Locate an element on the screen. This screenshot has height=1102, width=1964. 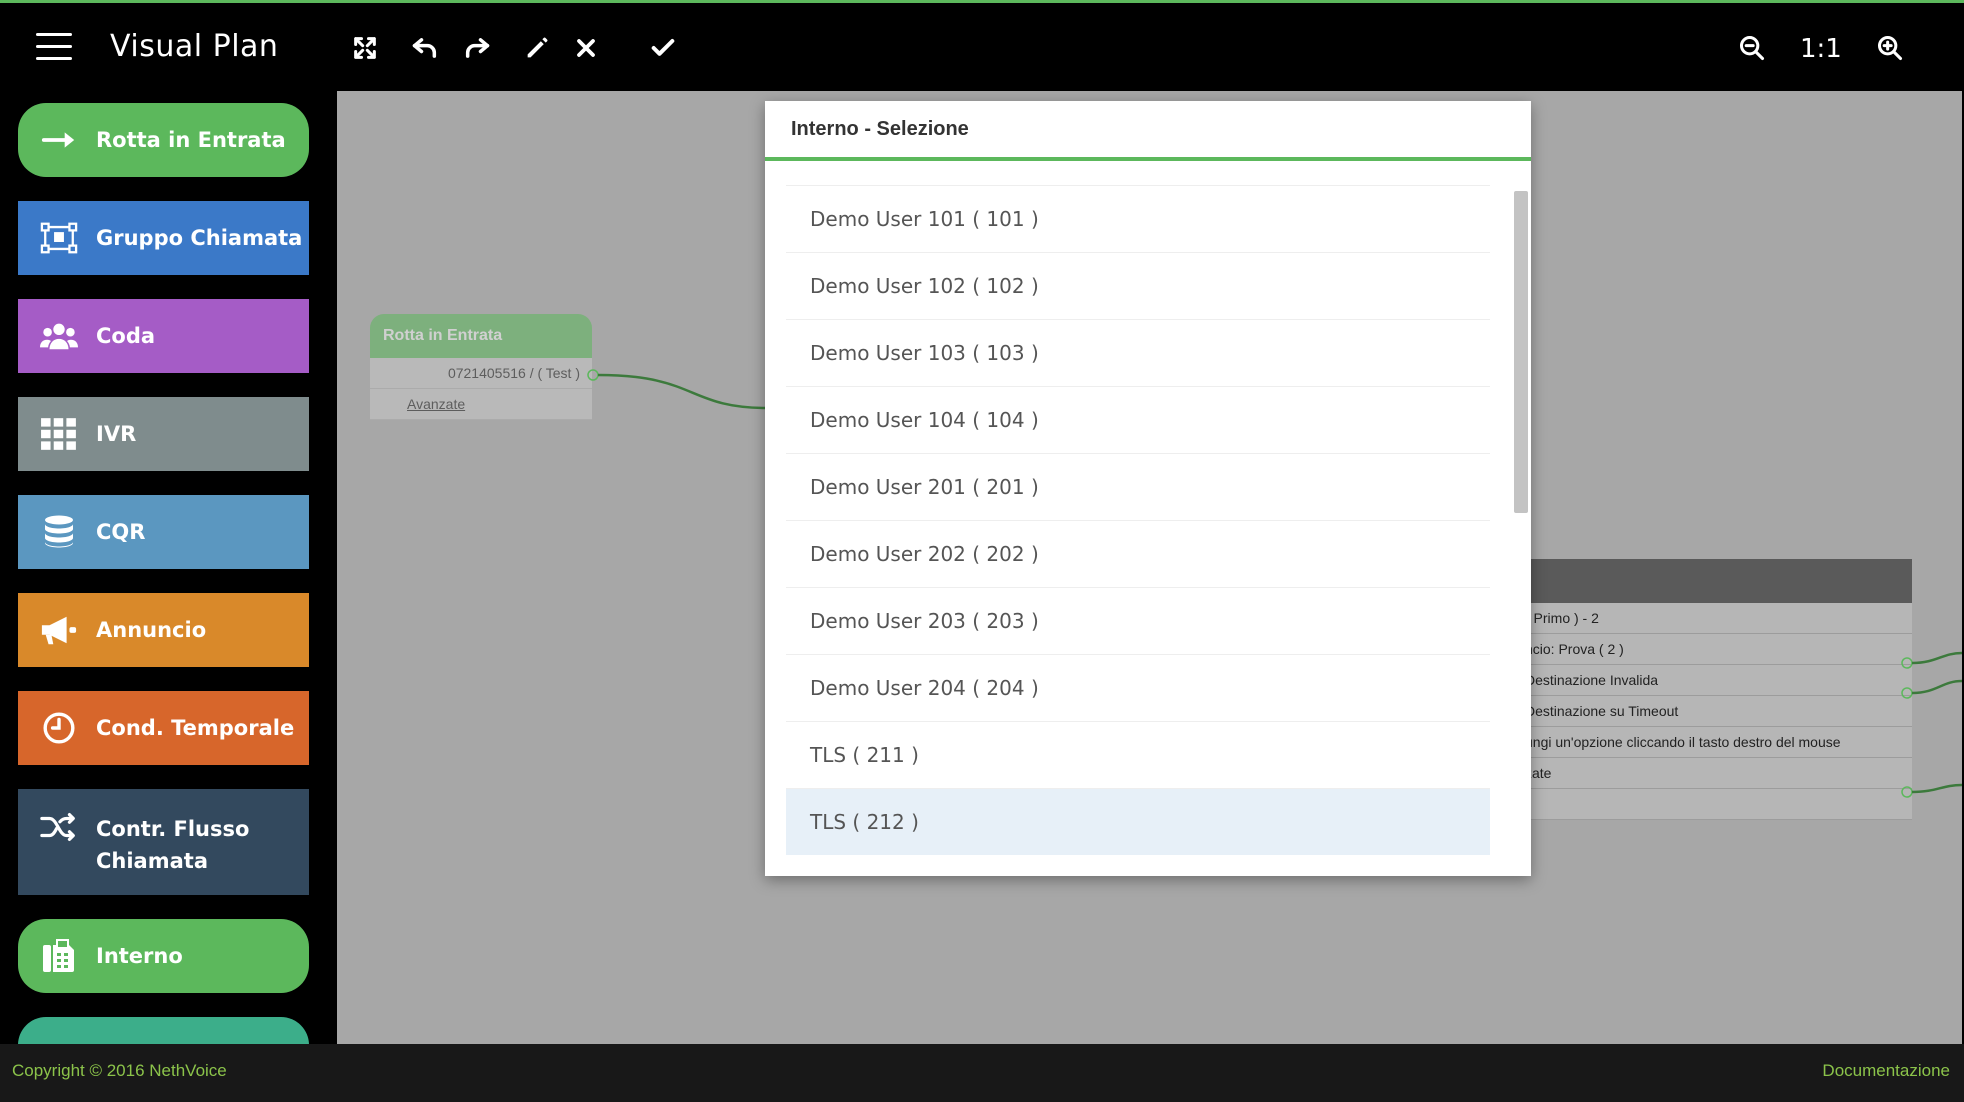
users-icon is located at coordinates (59, 336).